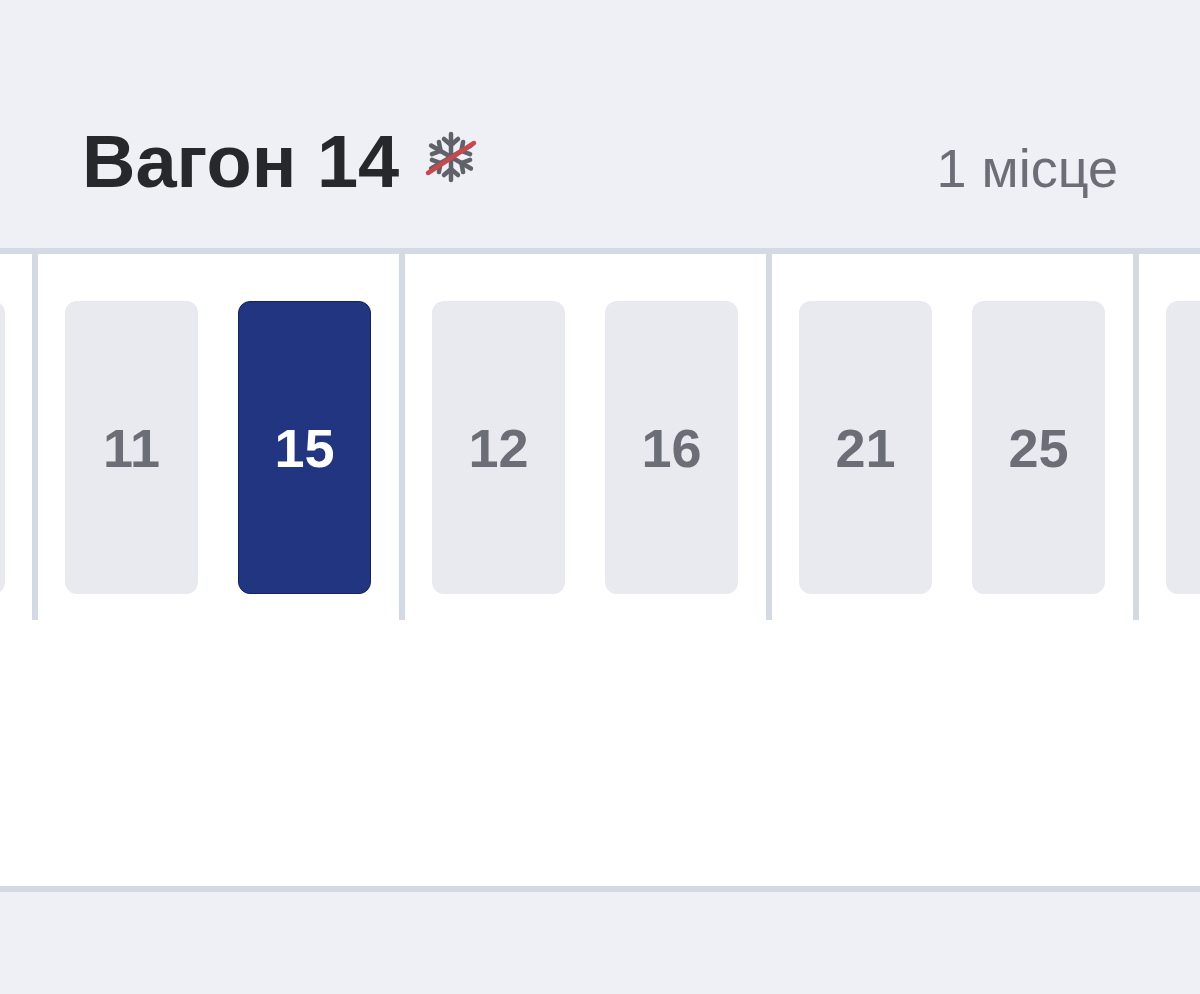 The width and height of the screenshot is (1200, 994). I want to click on car-title: Вагон 14, so click(241, 162).